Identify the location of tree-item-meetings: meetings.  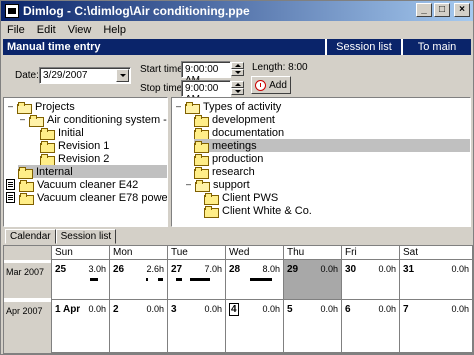
(332, 146).